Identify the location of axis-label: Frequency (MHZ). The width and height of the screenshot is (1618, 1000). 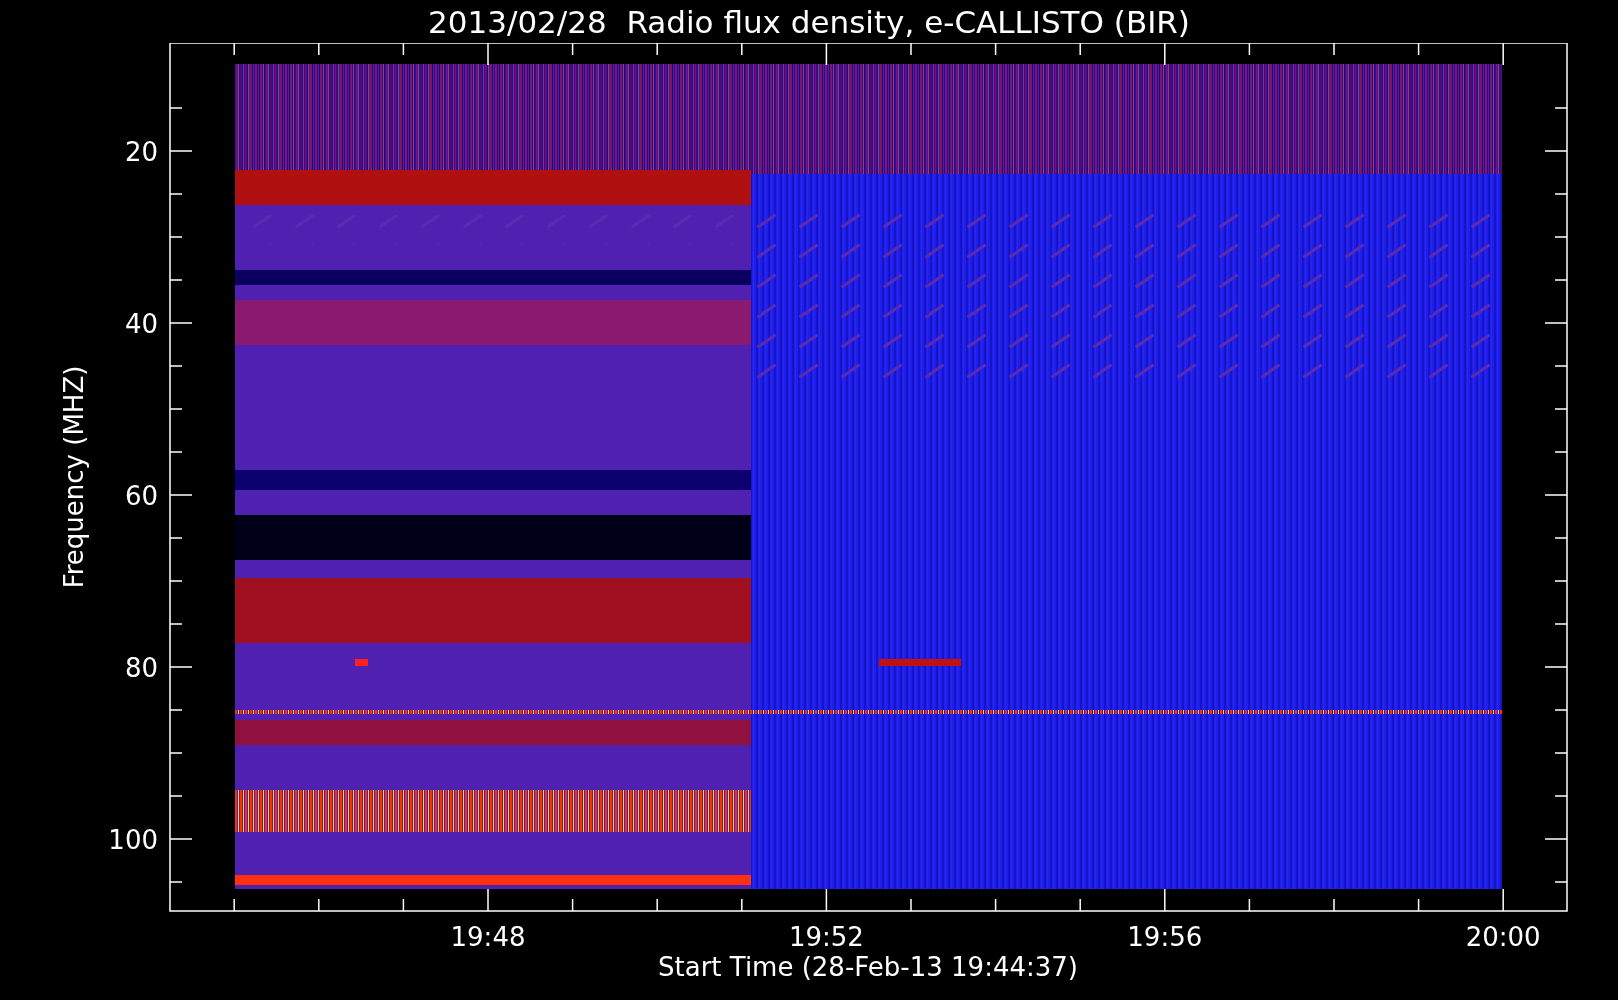
(74, 477).